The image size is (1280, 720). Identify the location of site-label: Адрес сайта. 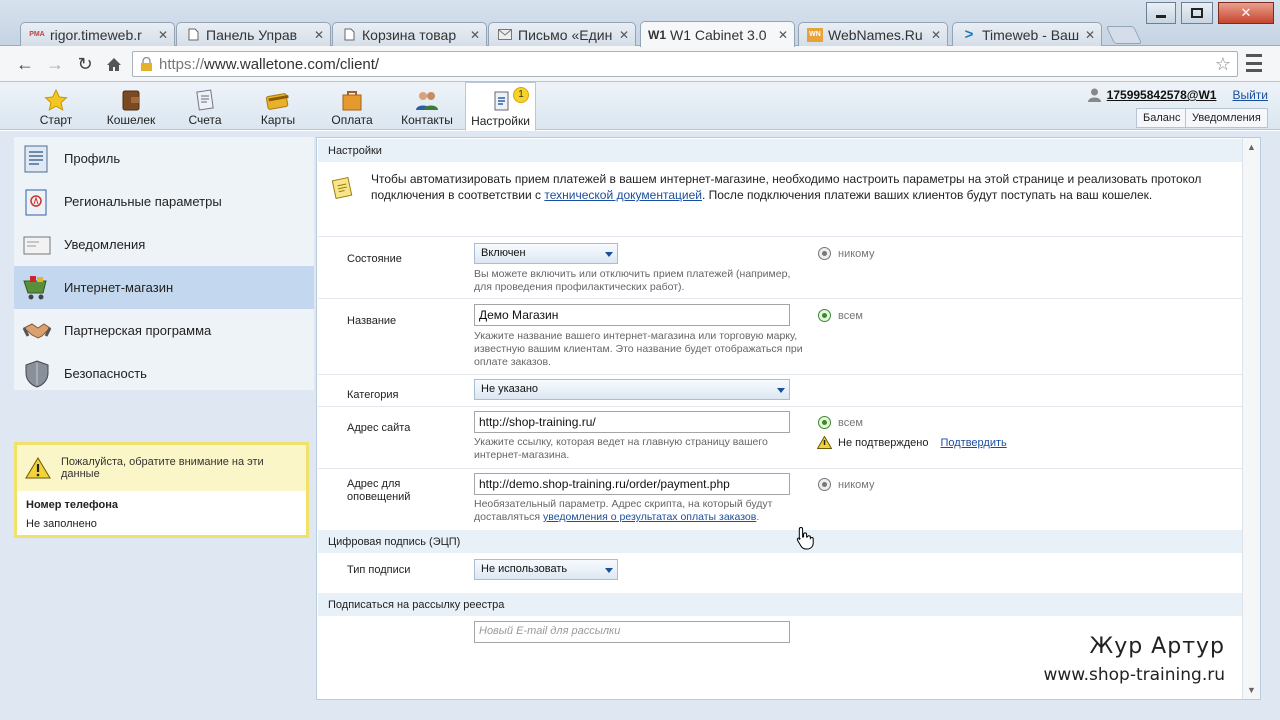
(379, 428).